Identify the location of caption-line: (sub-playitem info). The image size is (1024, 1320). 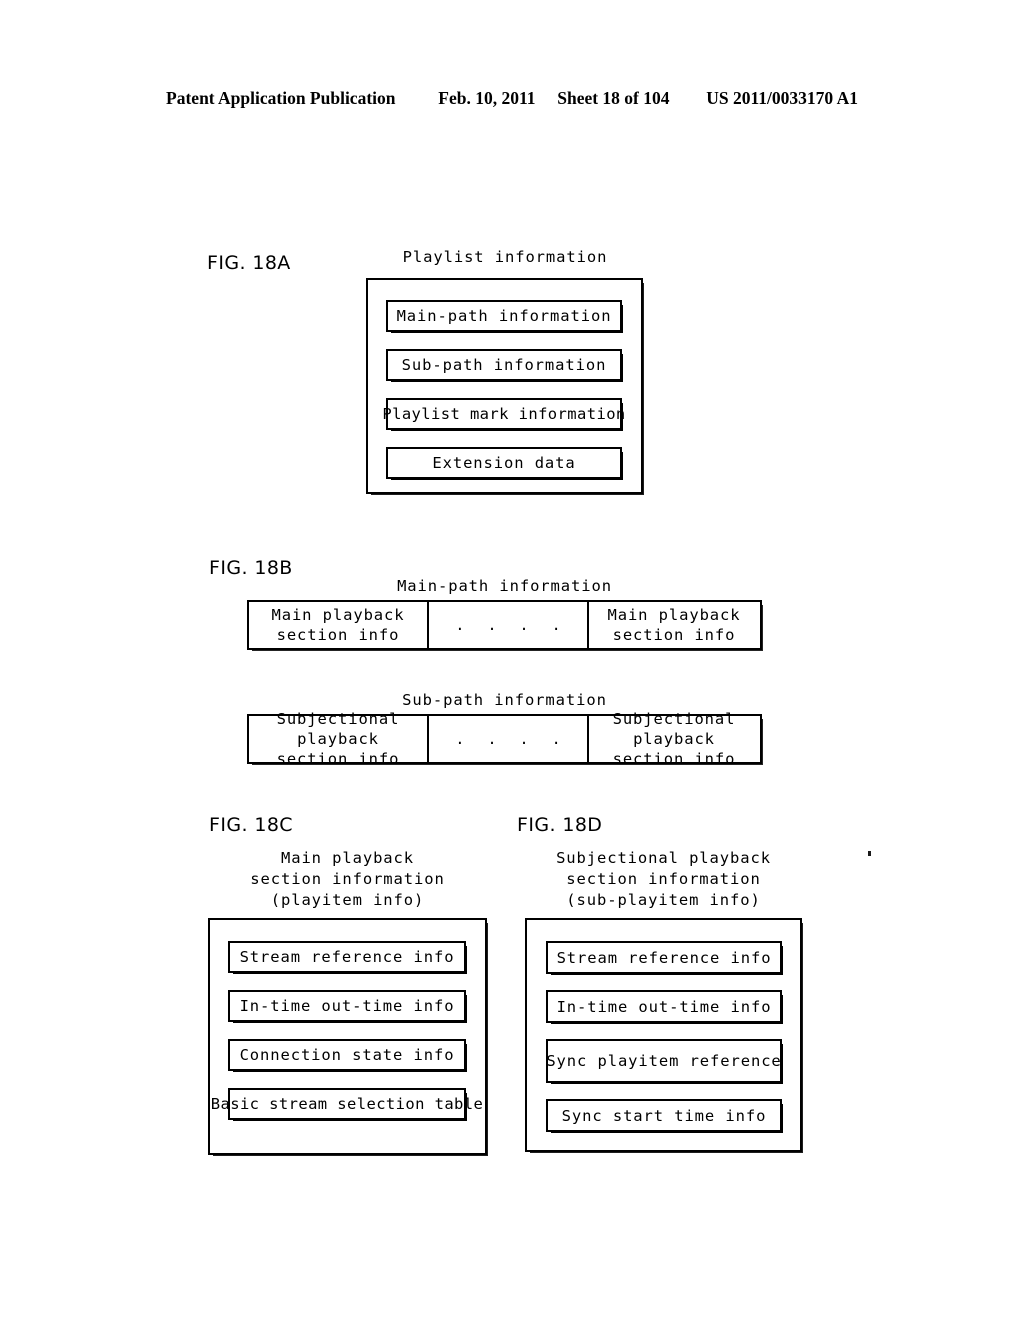
(663, 900).